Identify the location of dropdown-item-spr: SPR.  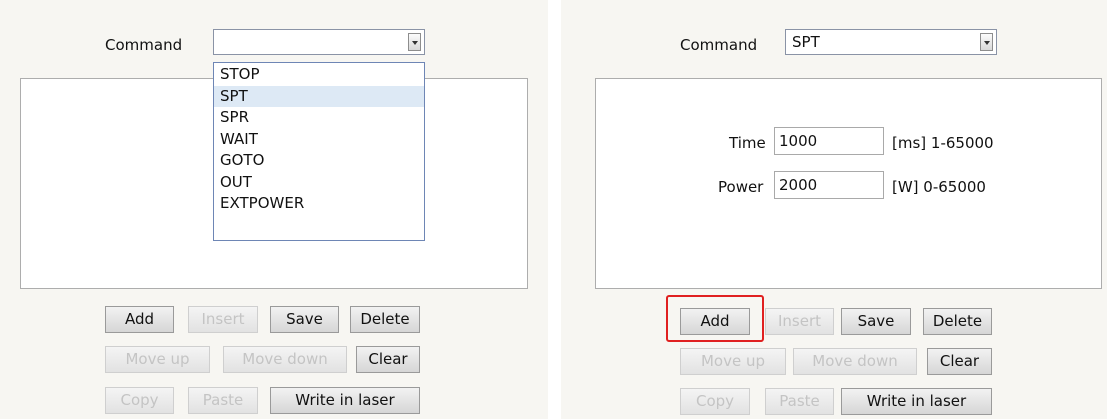
(319, 118).